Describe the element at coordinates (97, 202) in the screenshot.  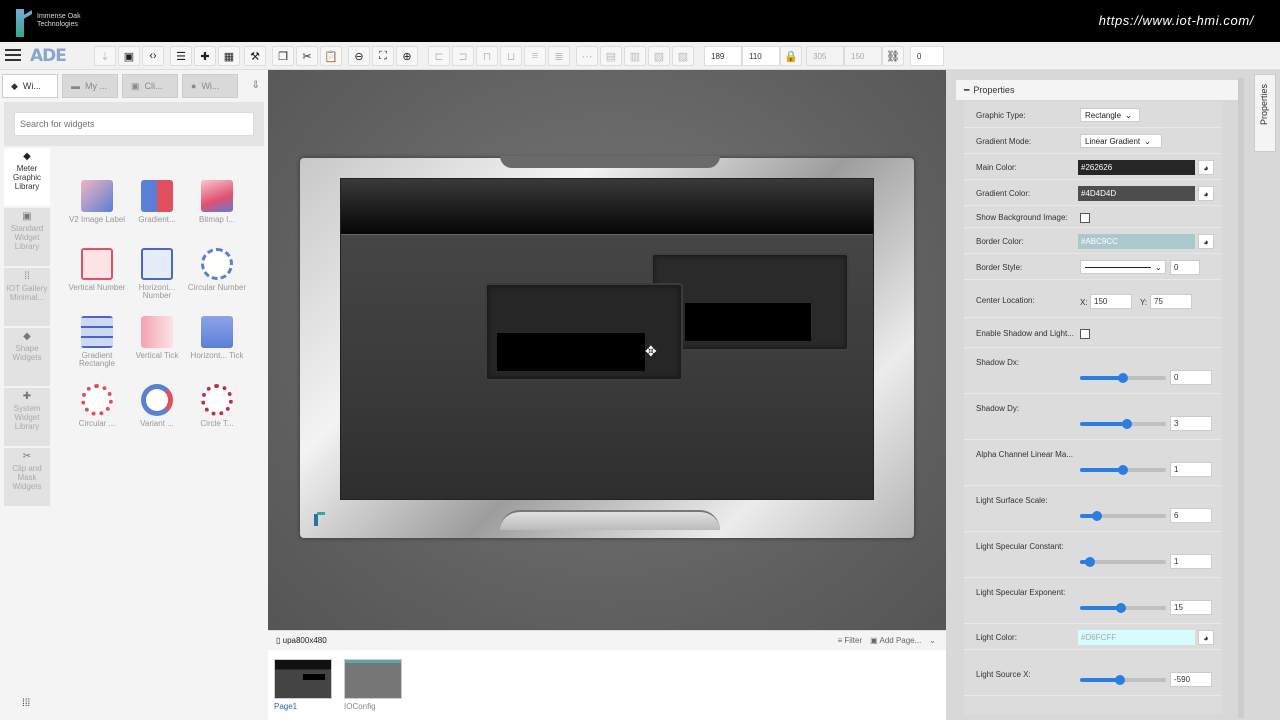
I see `widget-v2-image-label: V2 Image Label` at that location.